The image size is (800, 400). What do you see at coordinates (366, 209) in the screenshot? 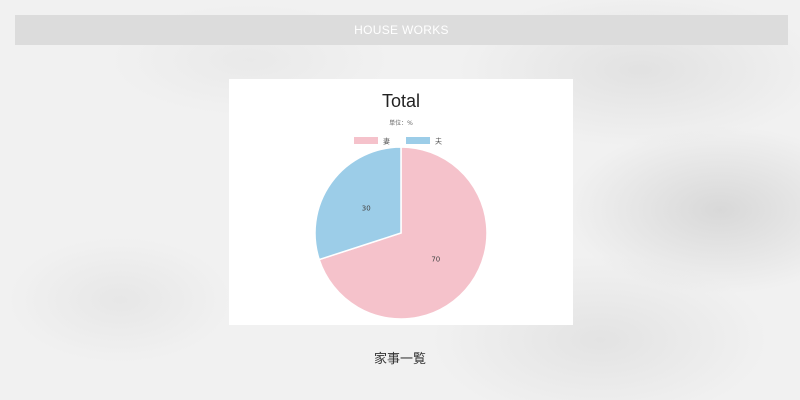
I see `pie-slice-label-1: 30` at bounding box center [366, 209].